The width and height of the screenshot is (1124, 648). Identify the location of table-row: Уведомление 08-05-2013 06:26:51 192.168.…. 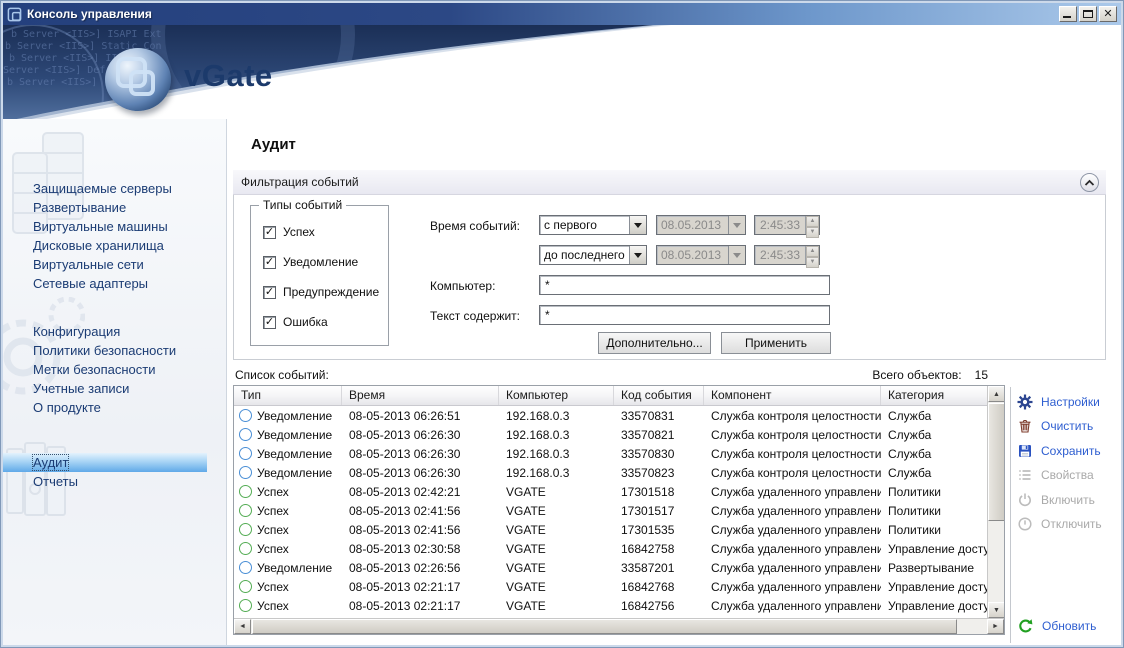
(610, 415).